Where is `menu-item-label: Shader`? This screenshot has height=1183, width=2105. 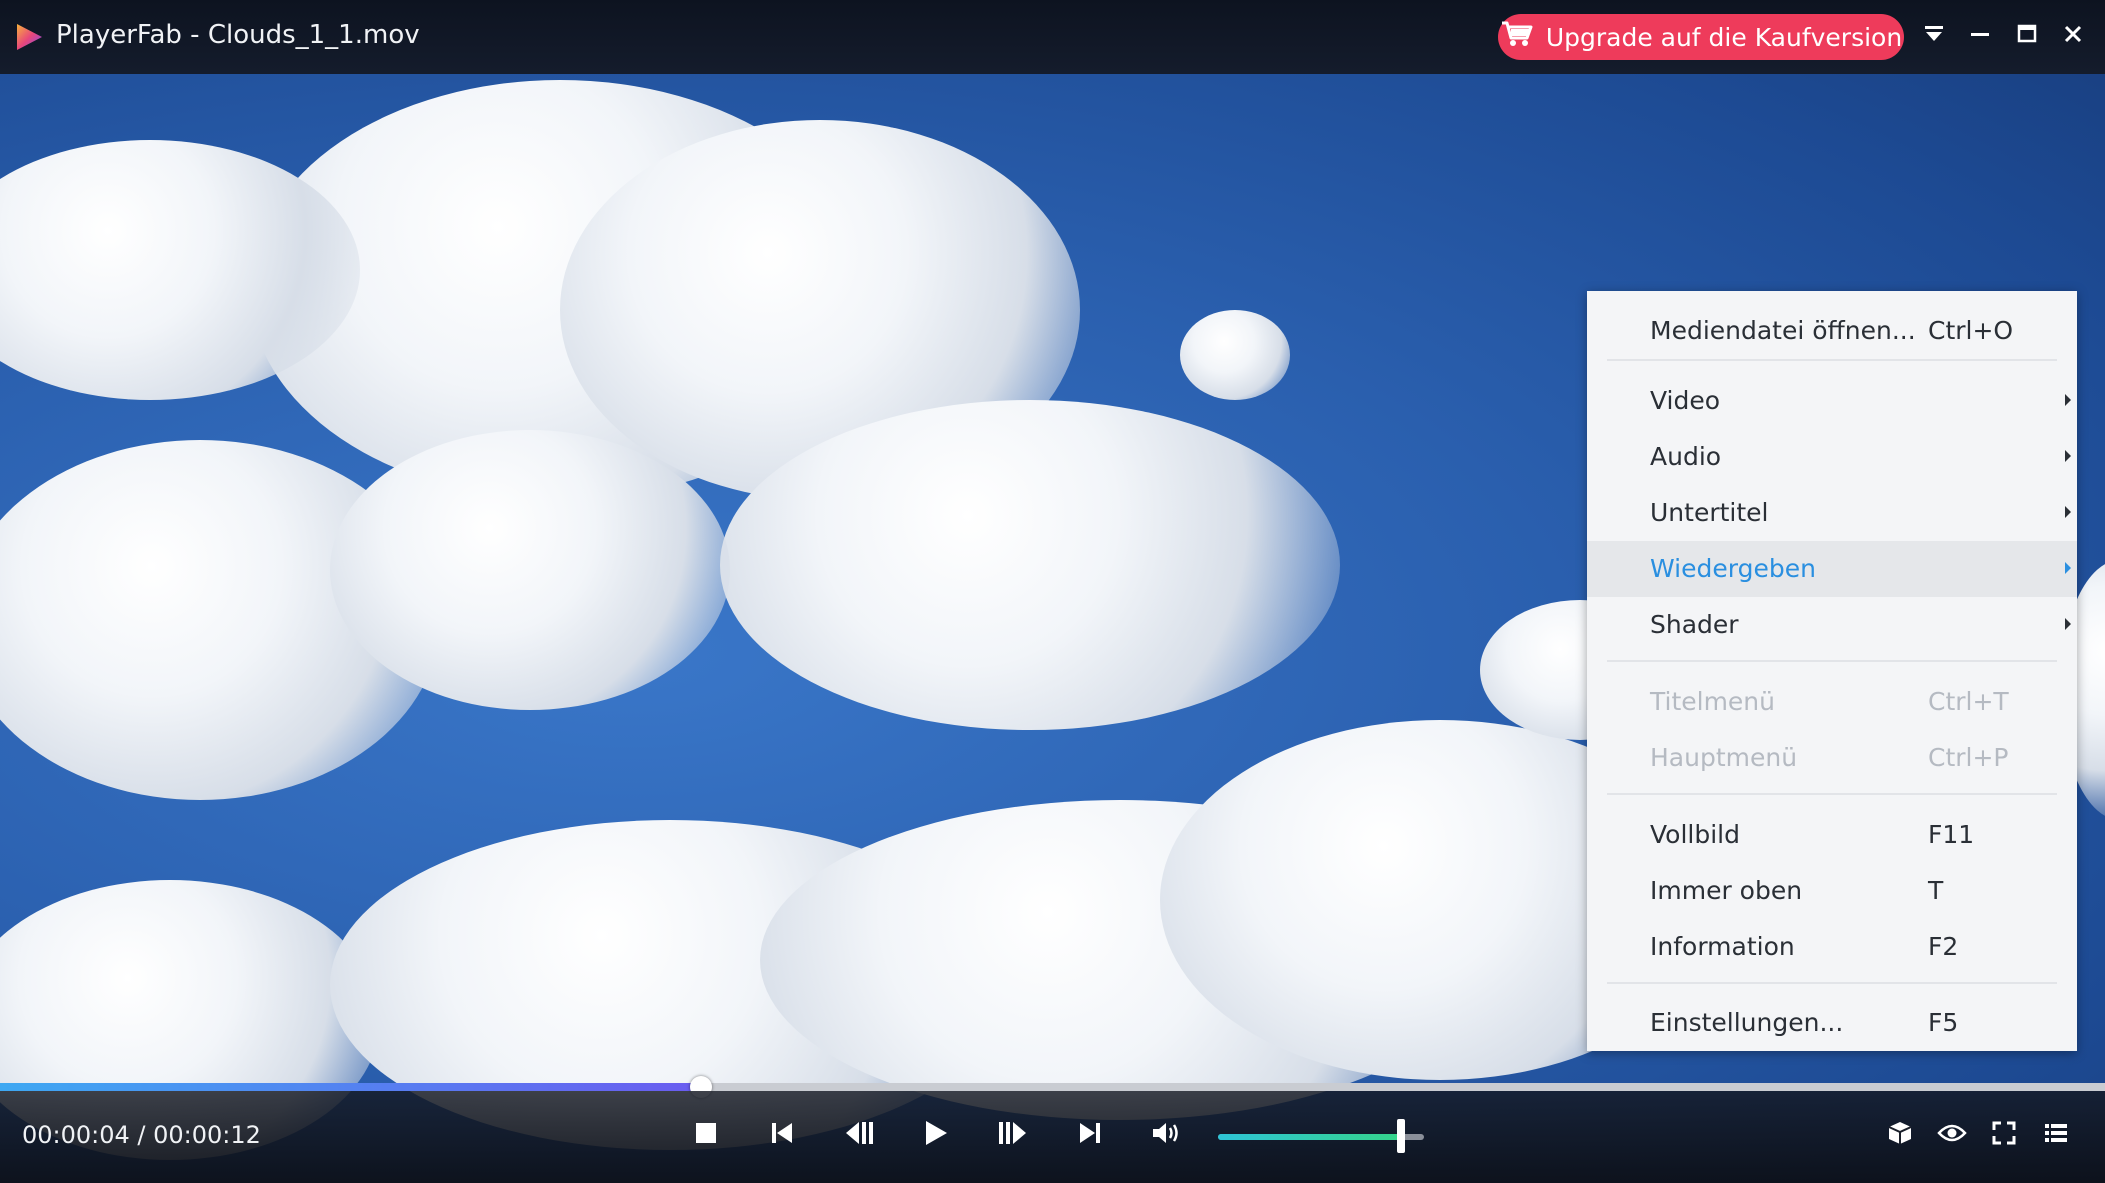
menu-item-label: Shader is located at coordinates (1694, 624).